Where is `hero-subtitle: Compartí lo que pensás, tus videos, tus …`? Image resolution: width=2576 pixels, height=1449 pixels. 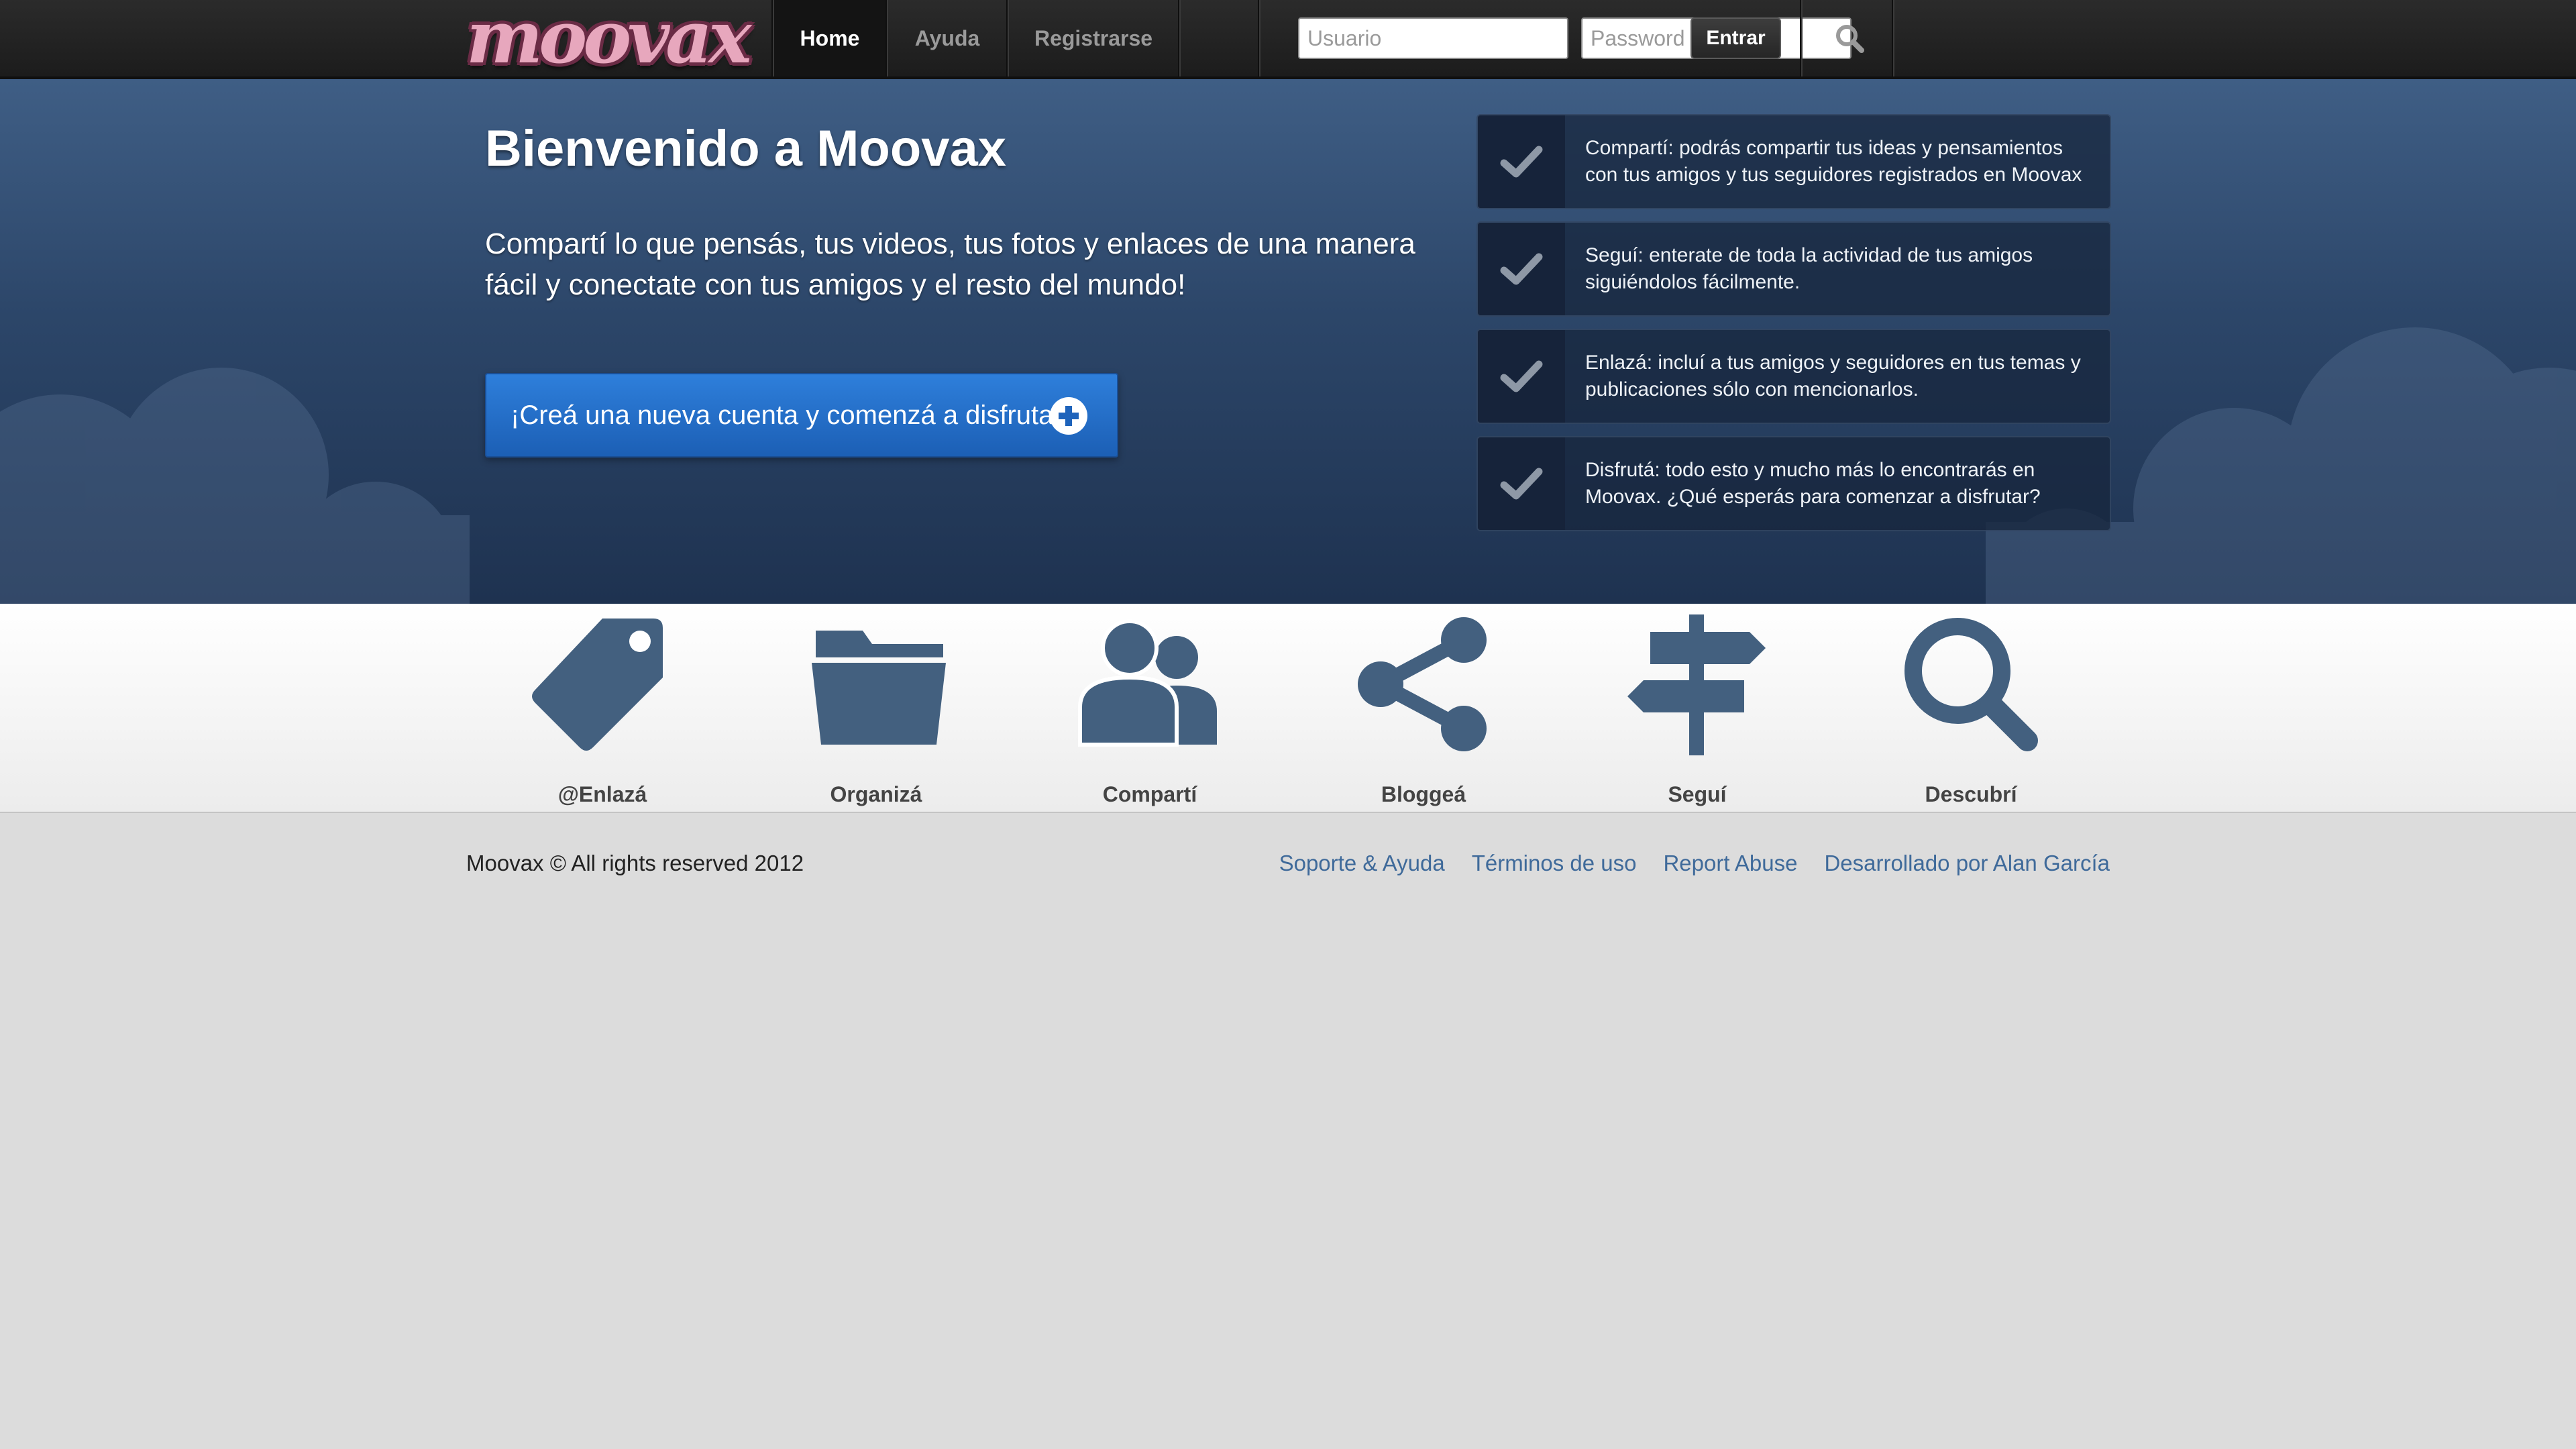 hero-subtitle: Compartí lo que pensás, tus videos, tus … is located at coordinates (950, 264).